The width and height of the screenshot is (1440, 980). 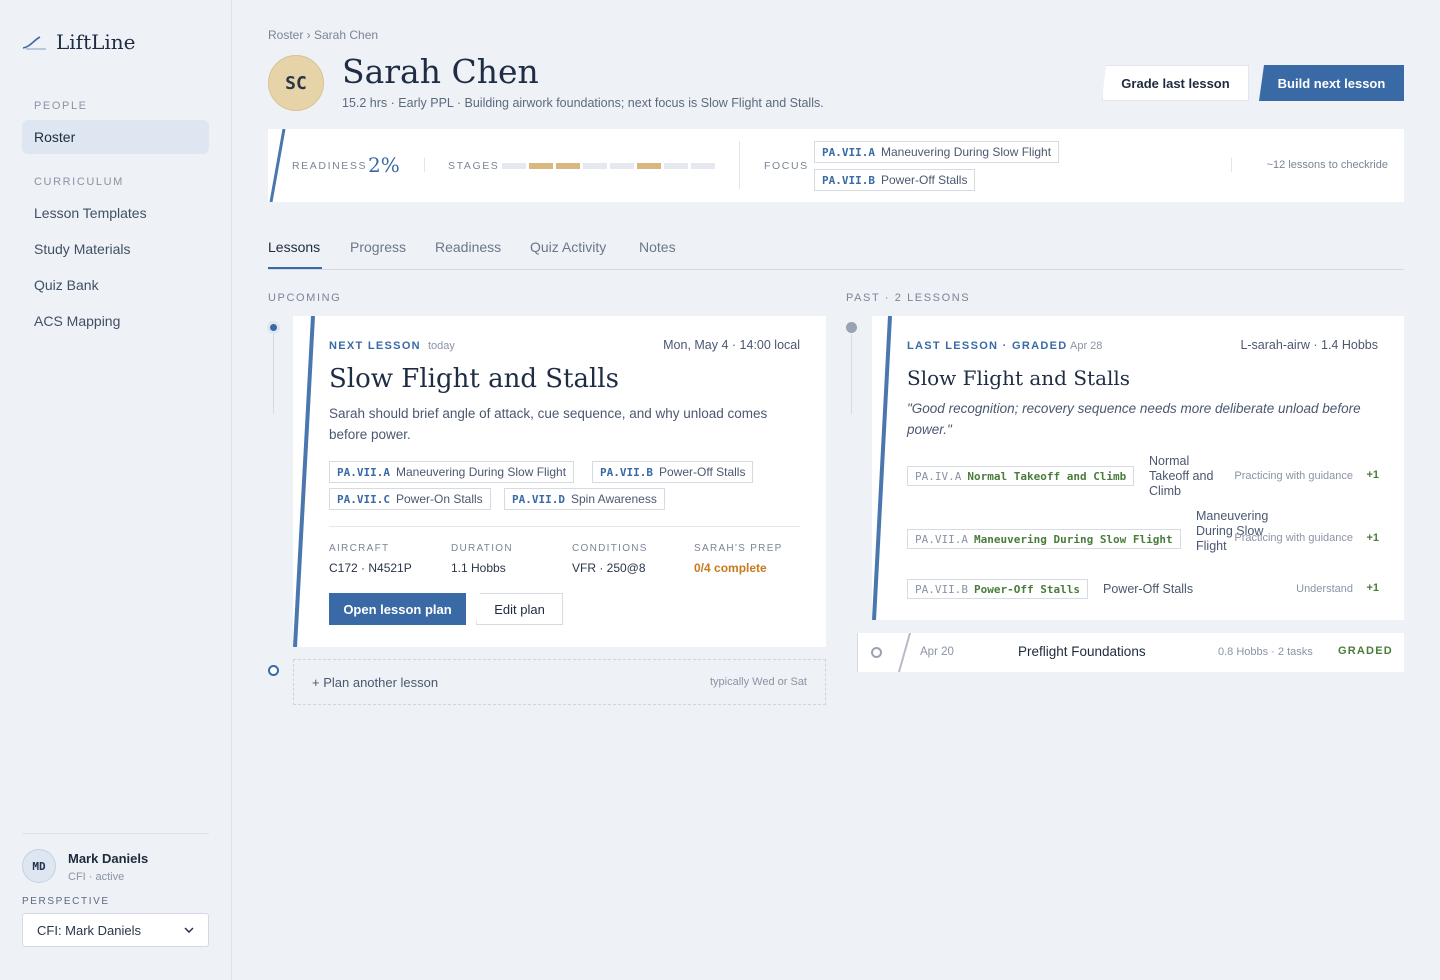 What do you see at coordinates (1021, 476) in the screenshot?
I see `graded-task-tag: PA.IV.A Normal Takeoff and Climb` at bounding box center [1021, 476].